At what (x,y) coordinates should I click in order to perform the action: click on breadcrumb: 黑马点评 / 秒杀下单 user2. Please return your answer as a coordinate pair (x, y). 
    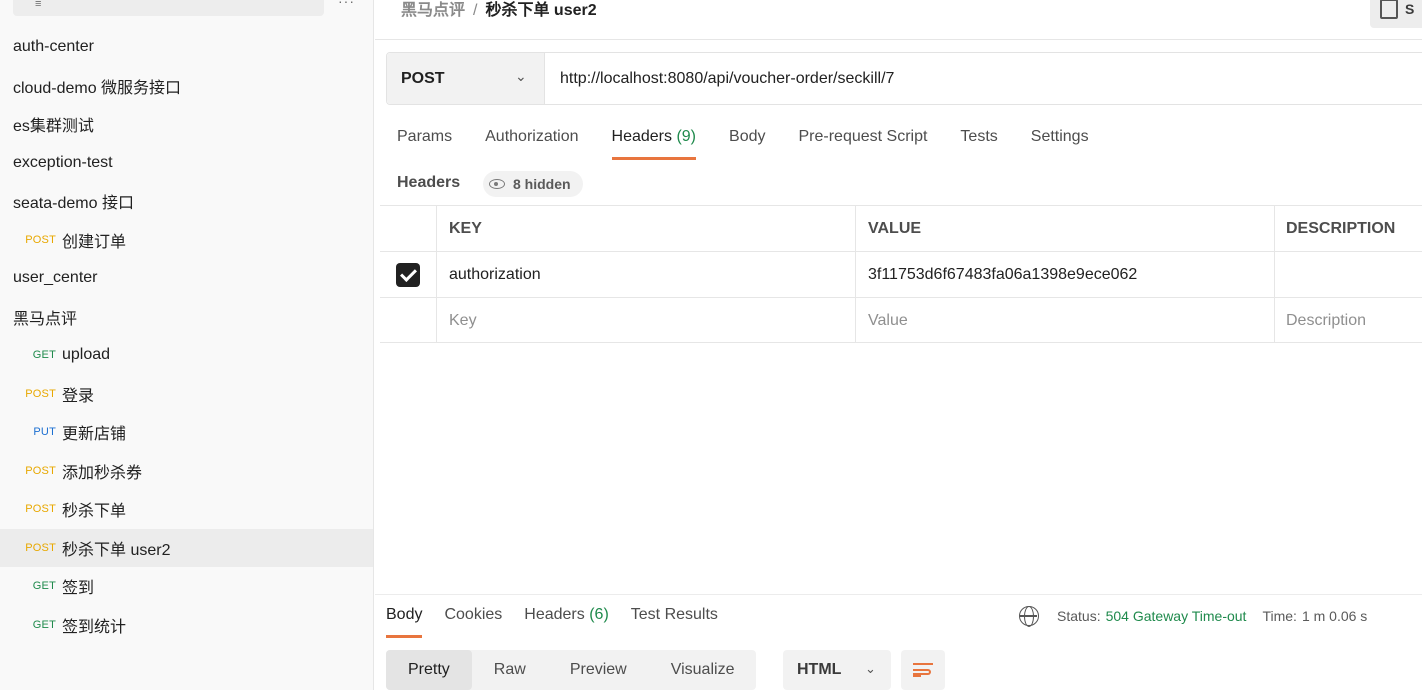
    Looking at the image, I should click on (499, 10).